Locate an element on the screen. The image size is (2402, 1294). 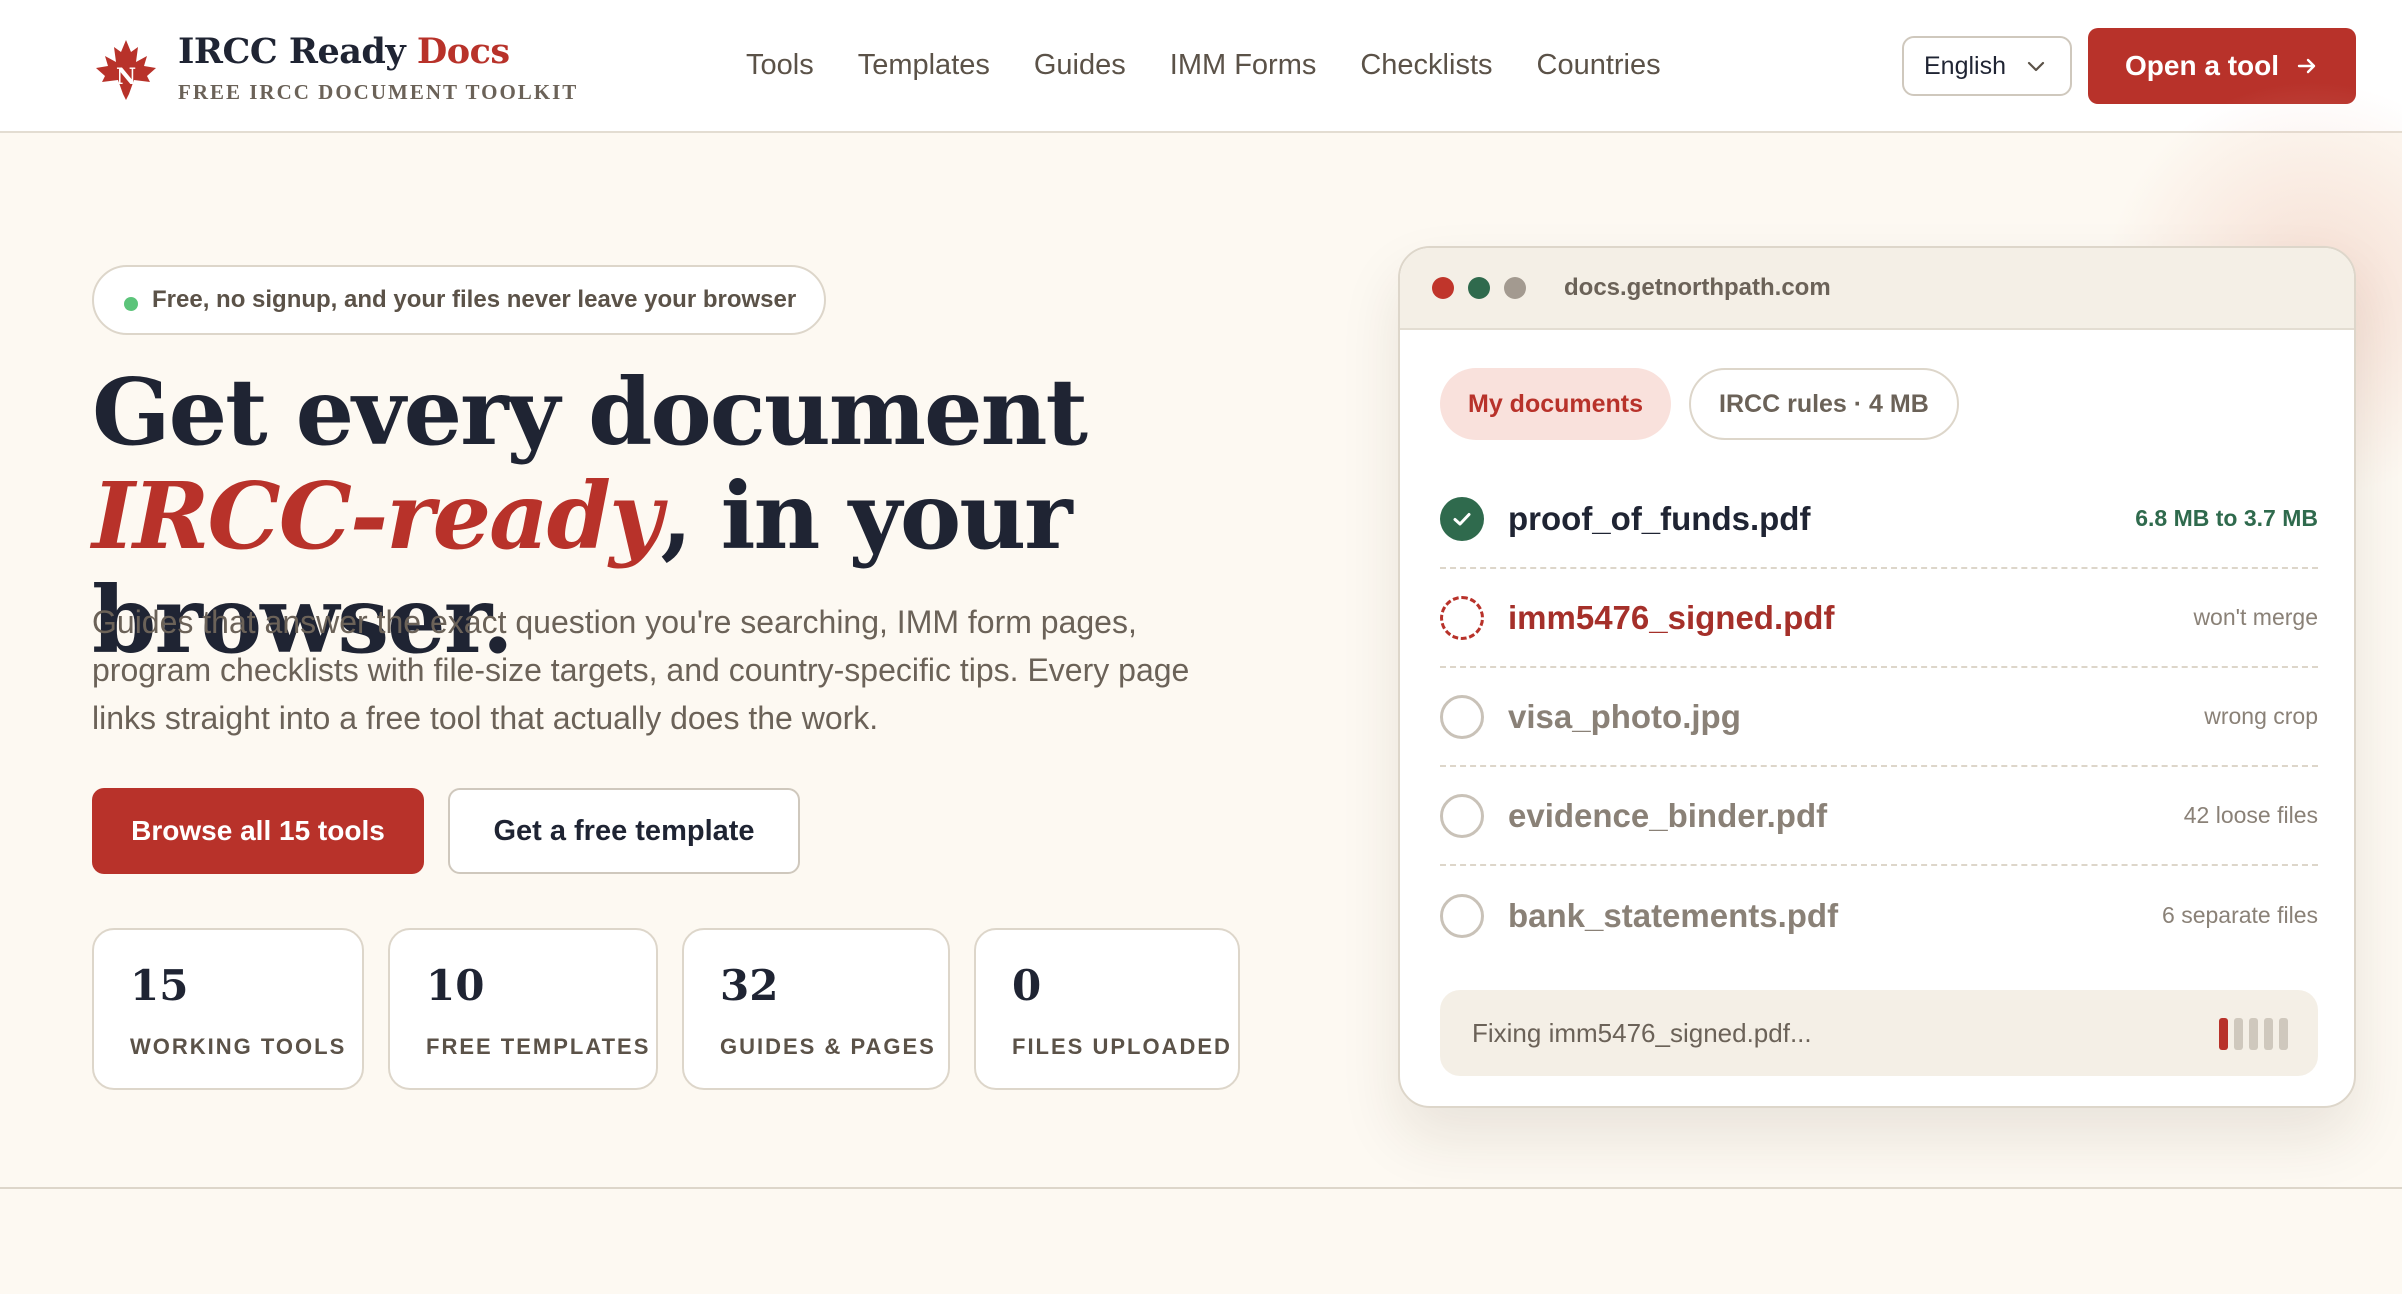
browse-tools-button: Browse all 15 tools is located at coordinates (258, 831).